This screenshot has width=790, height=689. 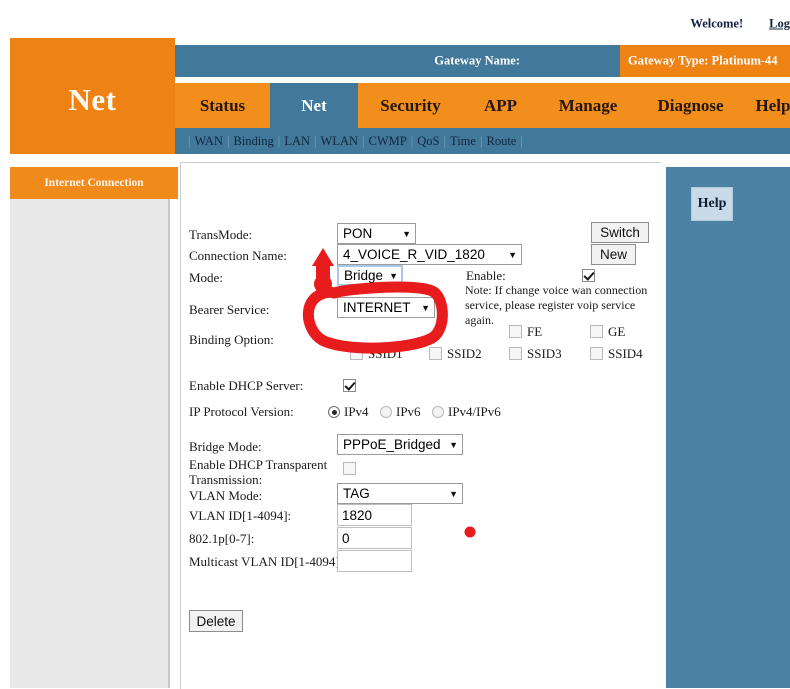 I want to click on brand-logo-text: Net, so click(x=92, y=99).